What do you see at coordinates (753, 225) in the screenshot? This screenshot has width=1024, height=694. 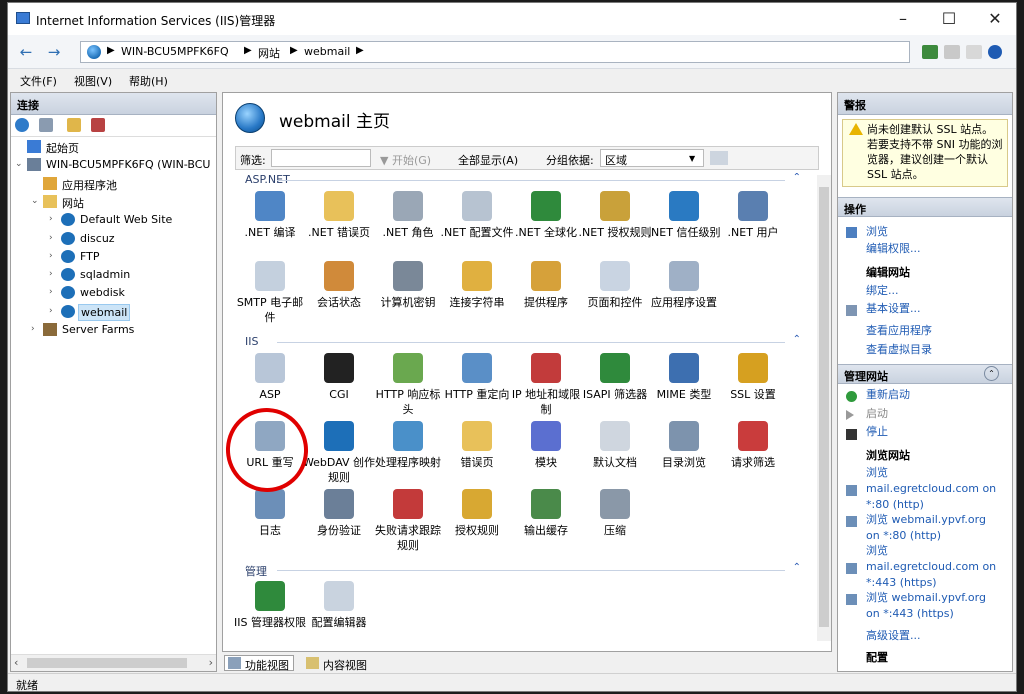 I see `feature-item: .NET 用户` at bounding box center [753, 225].